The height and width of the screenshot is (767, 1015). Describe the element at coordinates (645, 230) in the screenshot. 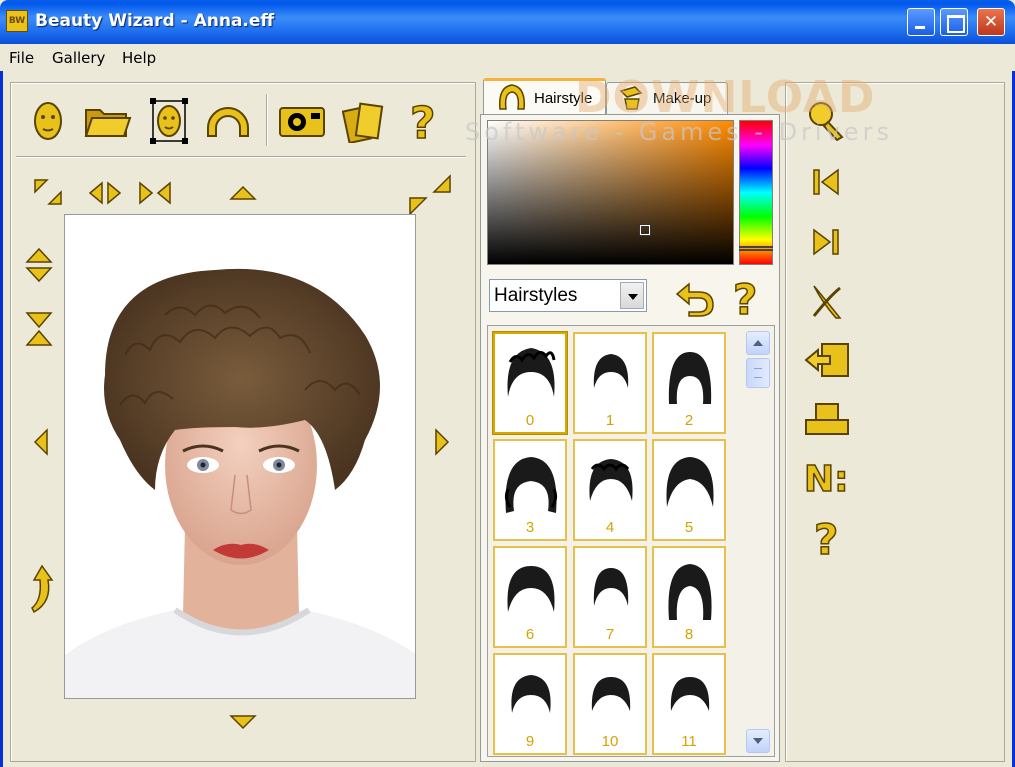

I see `color-picker-marker` at that location.